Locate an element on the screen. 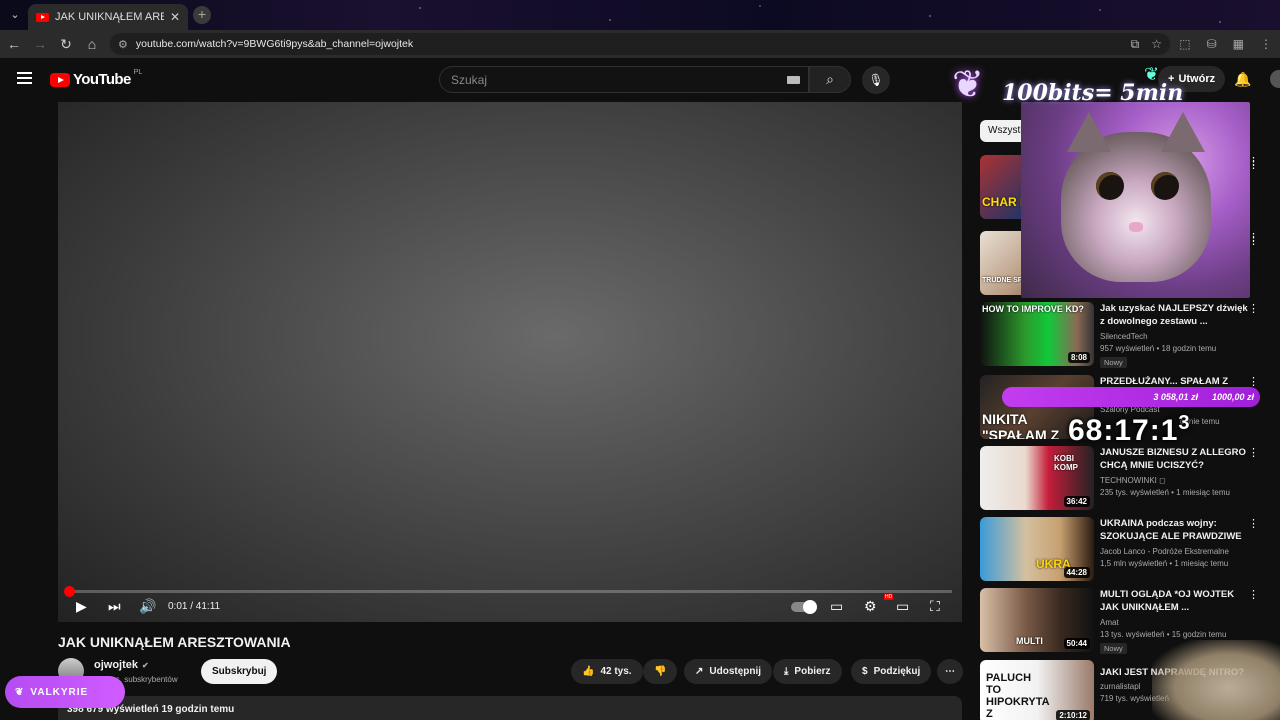  streamer-cat-webcam is located at coordinates (1135, 200).